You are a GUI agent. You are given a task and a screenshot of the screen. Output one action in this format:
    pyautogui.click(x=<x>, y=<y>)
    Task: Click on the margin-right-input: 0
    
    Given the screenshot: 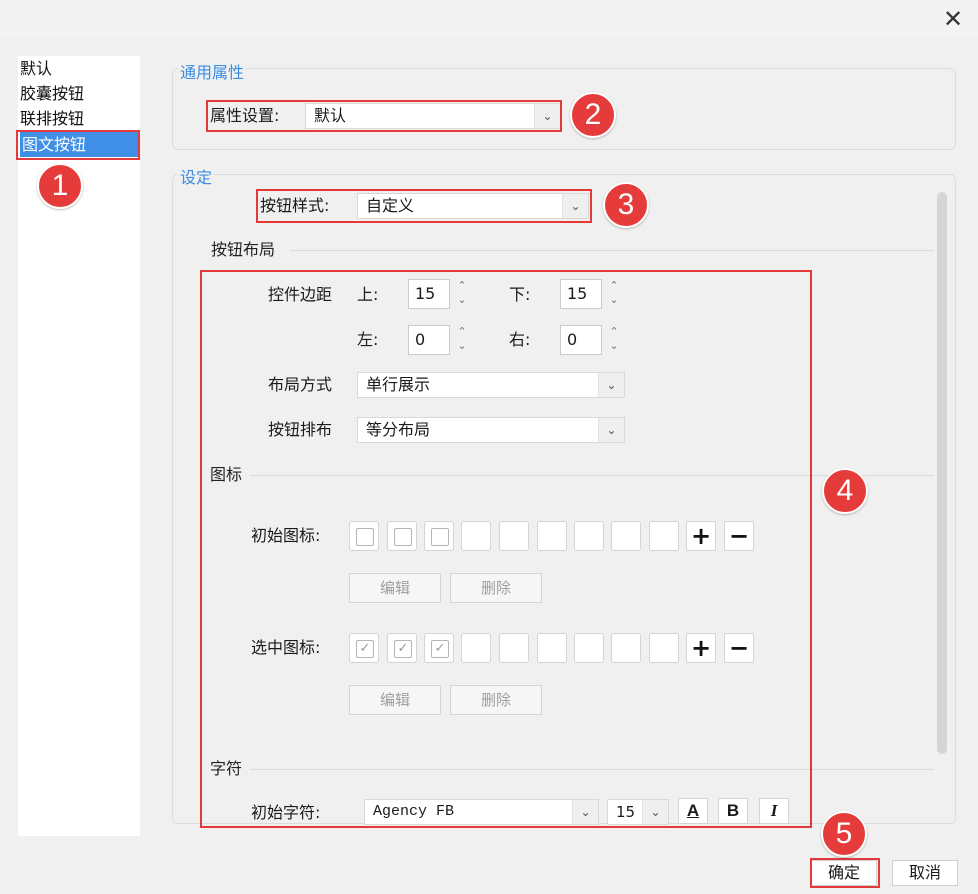 What is the action you would take?
    pyautogui.click(x=581, y=340)
    